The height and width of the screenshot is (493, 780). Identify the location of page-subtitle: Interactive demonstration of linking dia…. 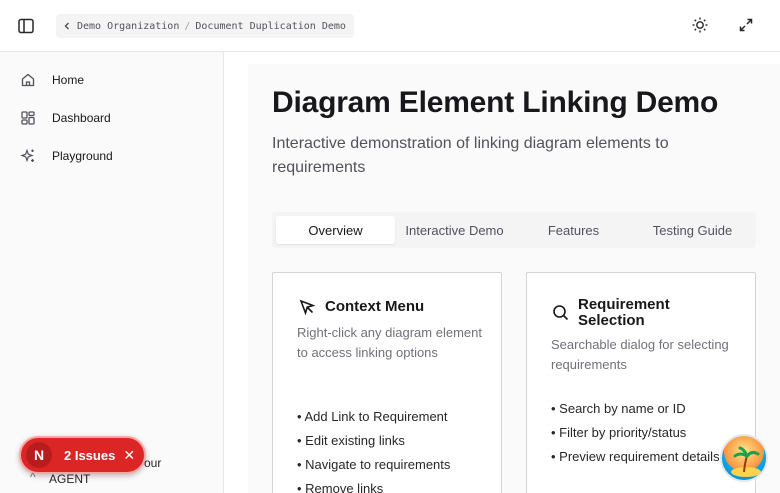
(470, 155).